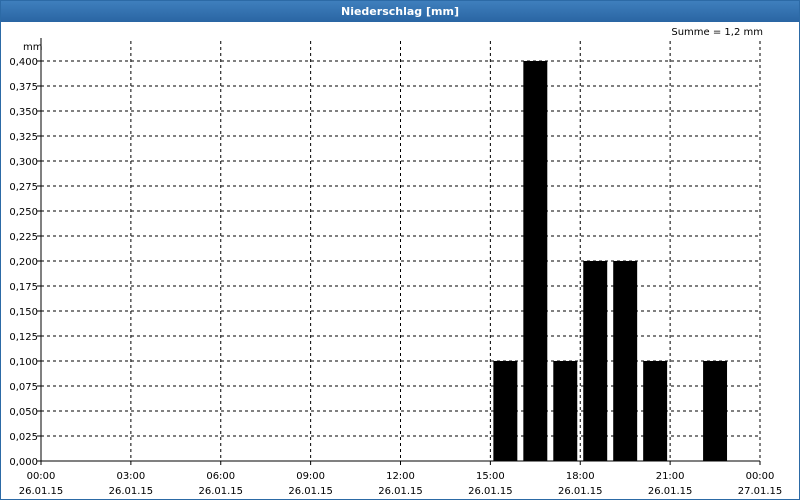 The width and height of the screenshot is (800, 500). I want to click on x-tick-time: 03:00, so click(130, 476).